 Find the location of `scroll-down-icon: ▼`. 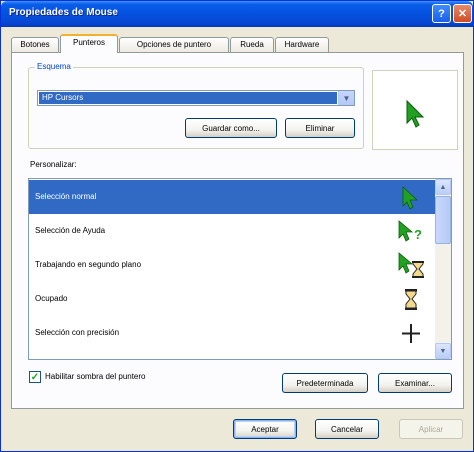

scroll-down-icon: ▼ is located at coordinates (443, 351).